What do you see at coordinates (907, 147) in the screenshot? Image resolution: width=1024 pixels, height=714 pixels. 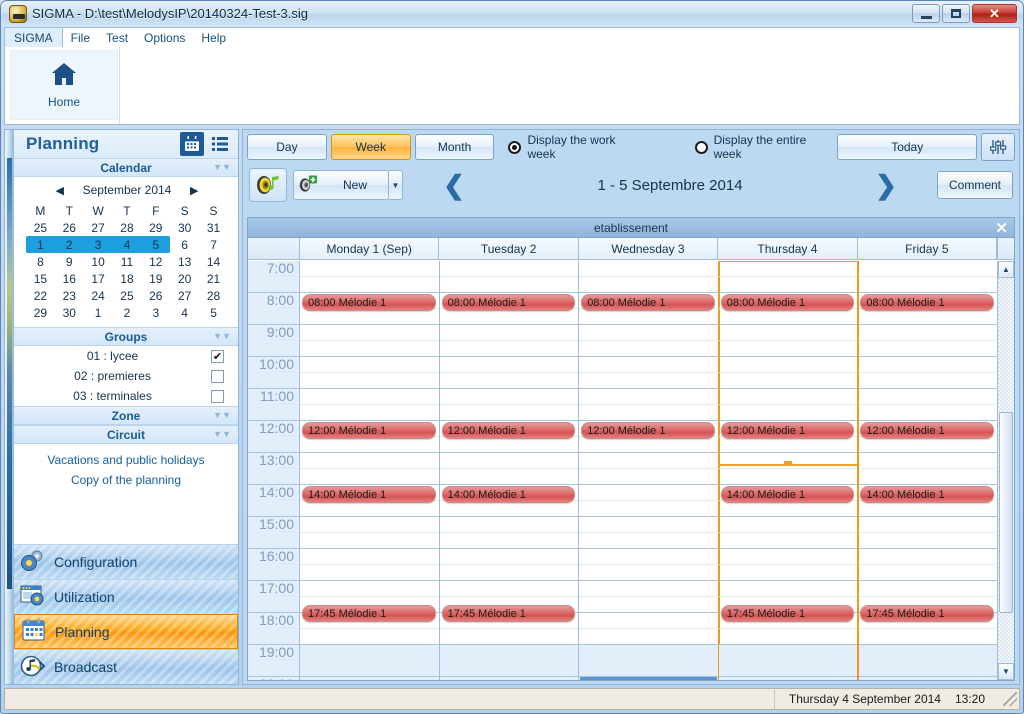 I see `today-button: Today` at bounding box center [907, 147].